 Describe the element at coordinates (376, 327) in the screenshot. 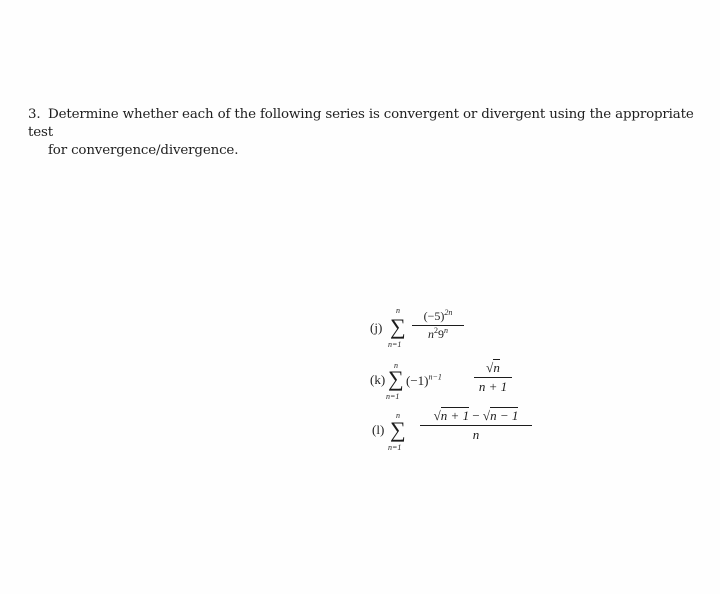

I see `series-label: (j)` at that location.